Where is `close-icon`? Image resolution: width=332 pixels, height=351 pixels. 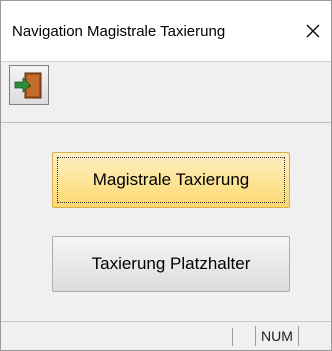 close-icon is located at coordinates (313, 31).